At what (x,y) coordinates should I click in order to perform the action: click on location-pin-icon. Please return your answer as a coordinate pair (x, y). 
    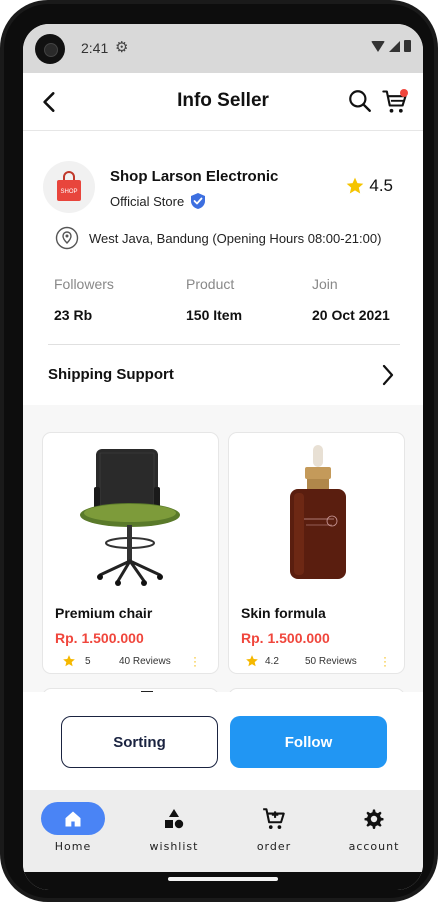
    Looking at the image, I should click on (67, 238).